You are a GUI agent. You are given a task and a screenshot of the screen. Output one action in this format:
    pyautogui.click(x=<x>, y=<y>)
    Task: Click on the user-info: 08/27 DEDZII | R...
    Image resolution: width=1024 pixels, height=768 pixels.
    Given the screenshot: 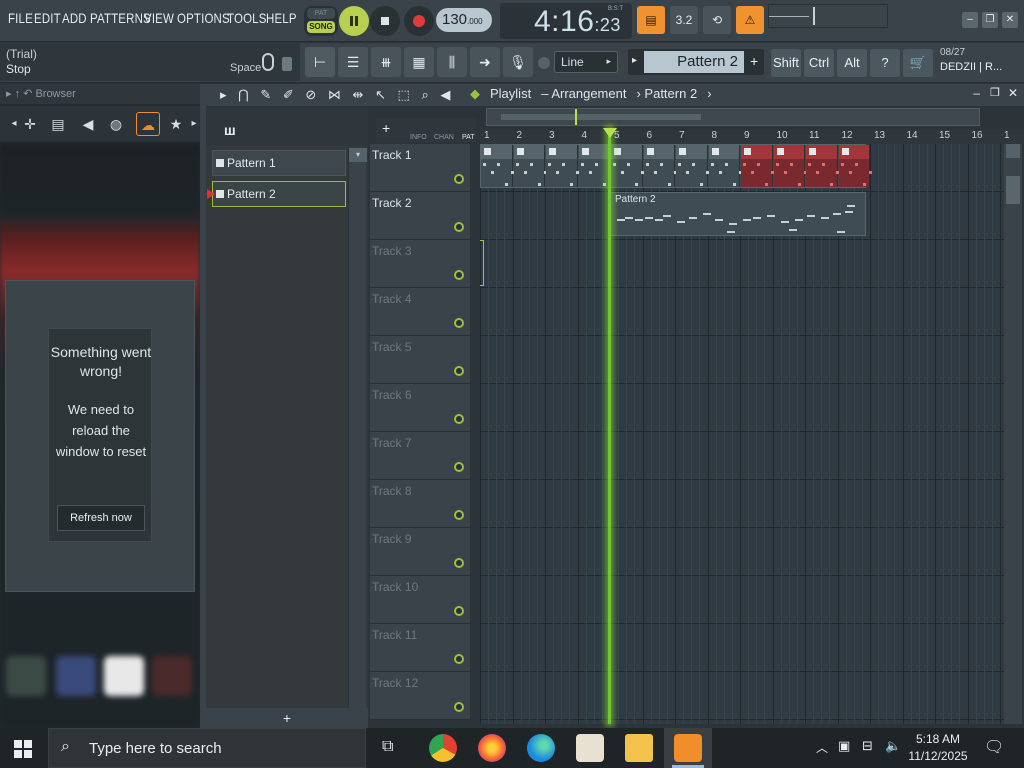 What is the action you would take?
    pyautogui.click(x=971, y=60)
    